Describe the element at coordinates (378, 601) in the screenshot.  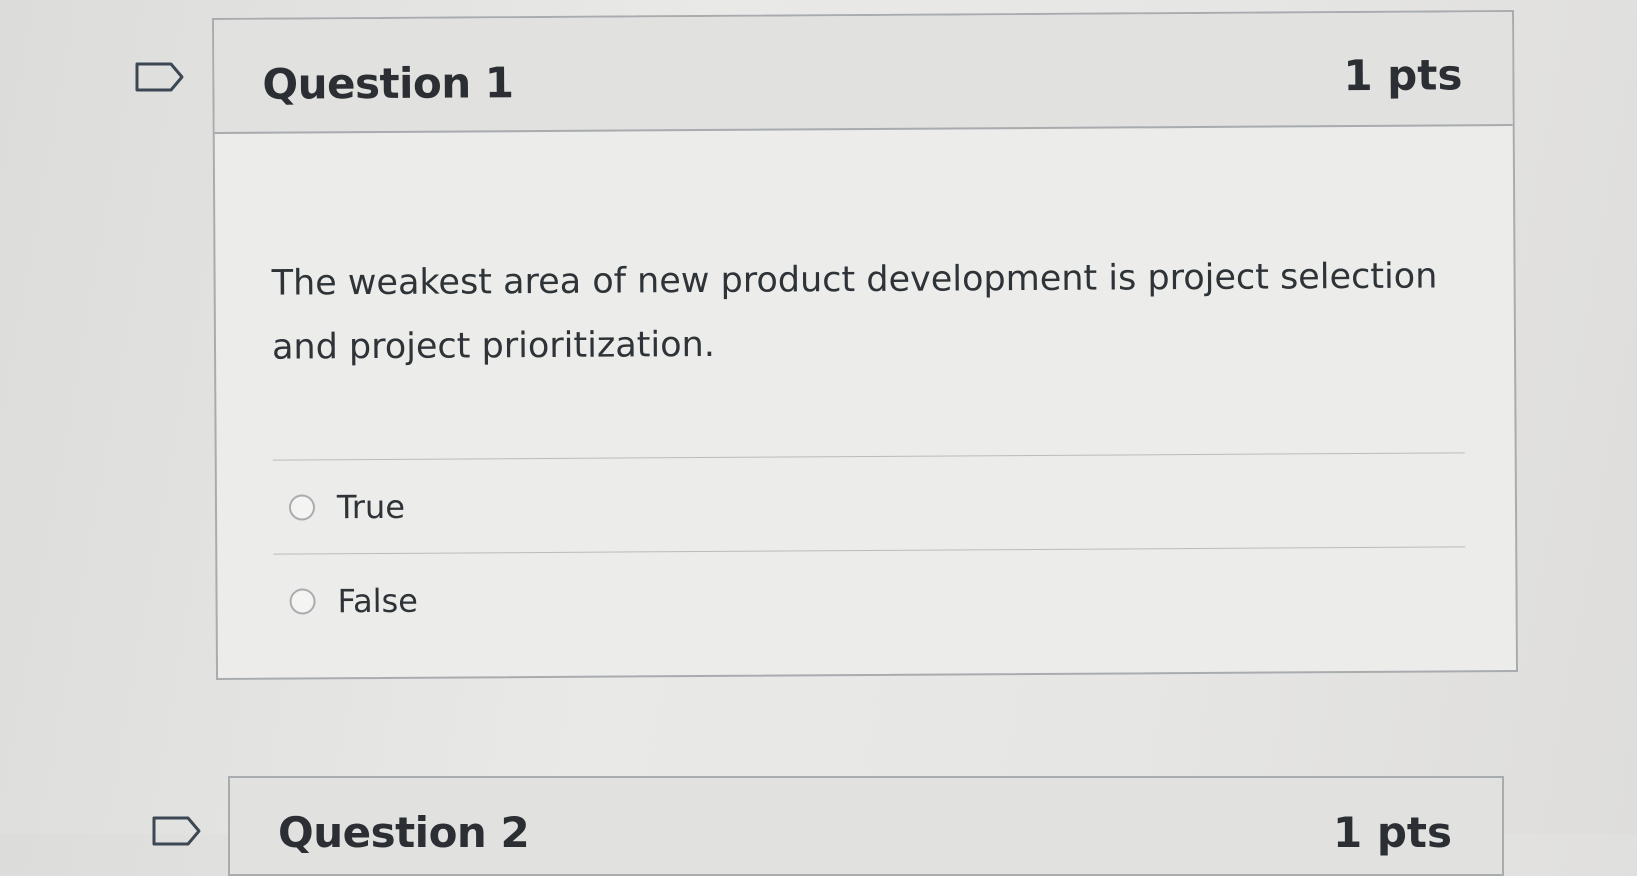
I see `answer-label-false: False` at that location.